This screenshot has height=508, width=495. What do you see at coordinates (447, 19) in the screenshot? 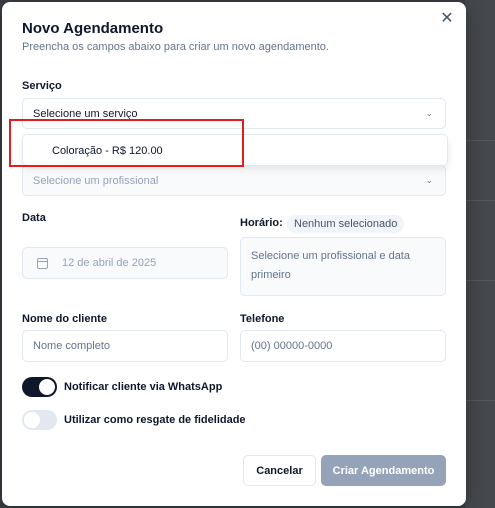
I see `close-icon: ✕` at bounding box center [447, 19].